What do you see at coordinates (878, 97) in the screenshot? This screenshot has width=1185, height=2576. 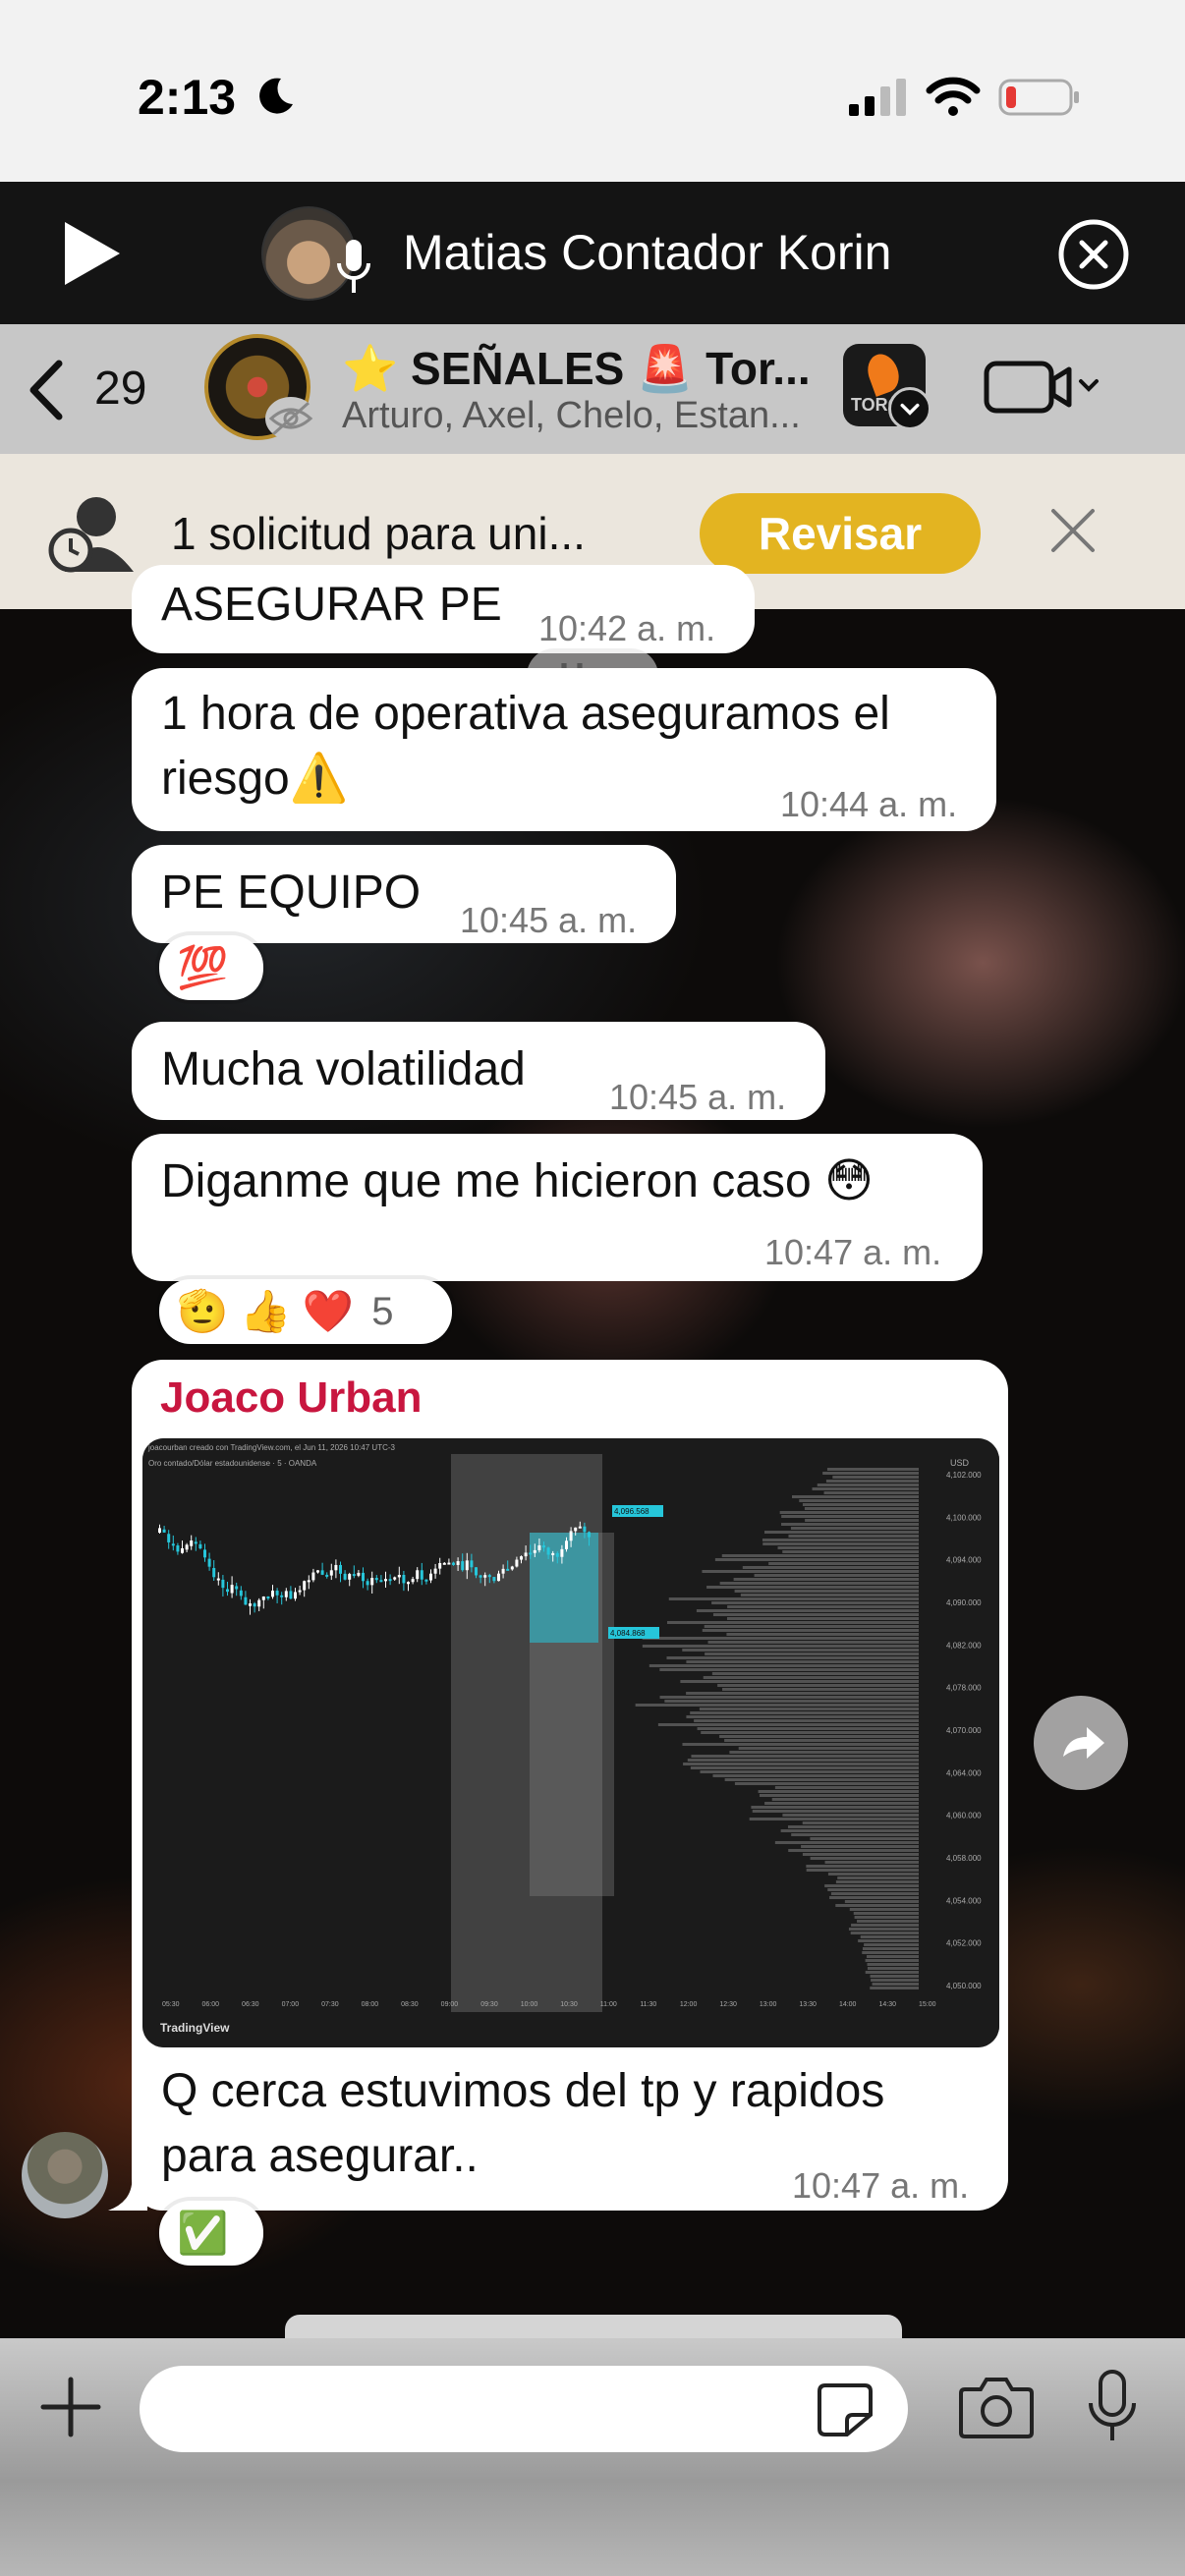 I see `cellular-signal-icon` at bounding box center [878, 97].